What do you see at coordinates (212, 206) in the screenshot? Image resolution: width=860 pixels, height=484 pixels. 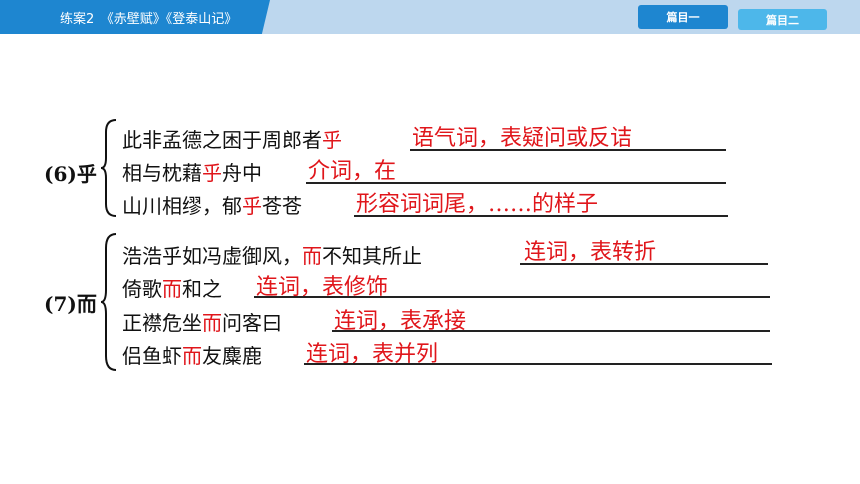 I see `sentence-line: 山川相缪，郁乎苍苍` at bounding box center [212, 206].